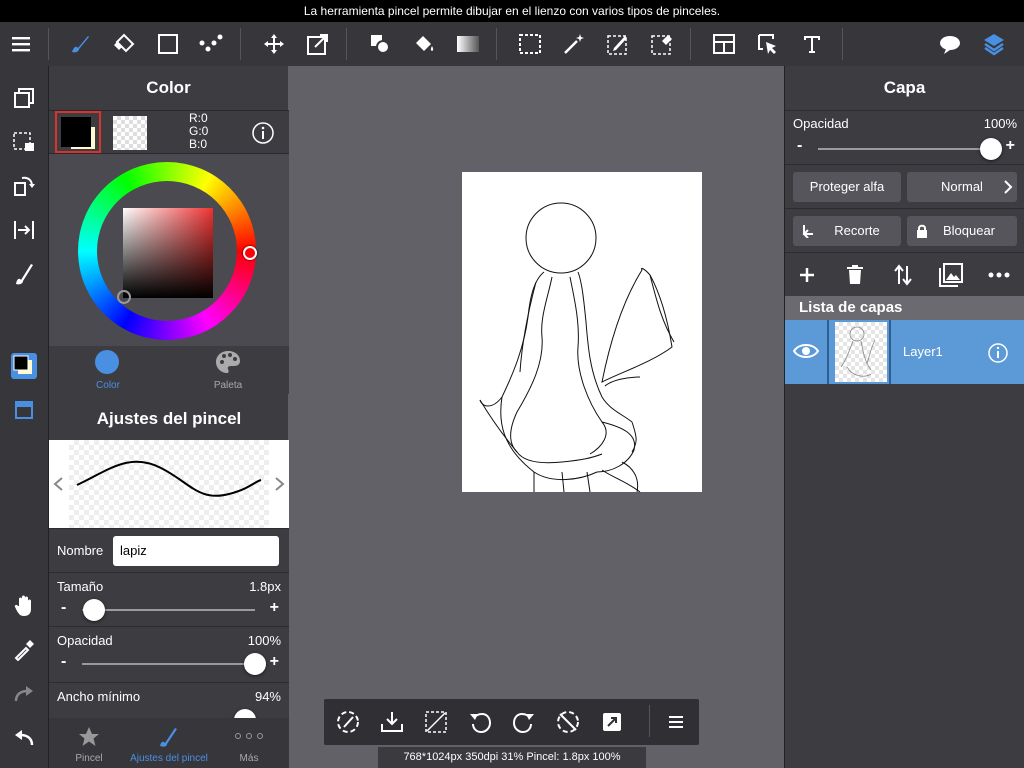 This screenshot has width=1024, height=768. Describe the element at coordinates (24, 230) in the screenshot. I see `flip-icon` at that location.